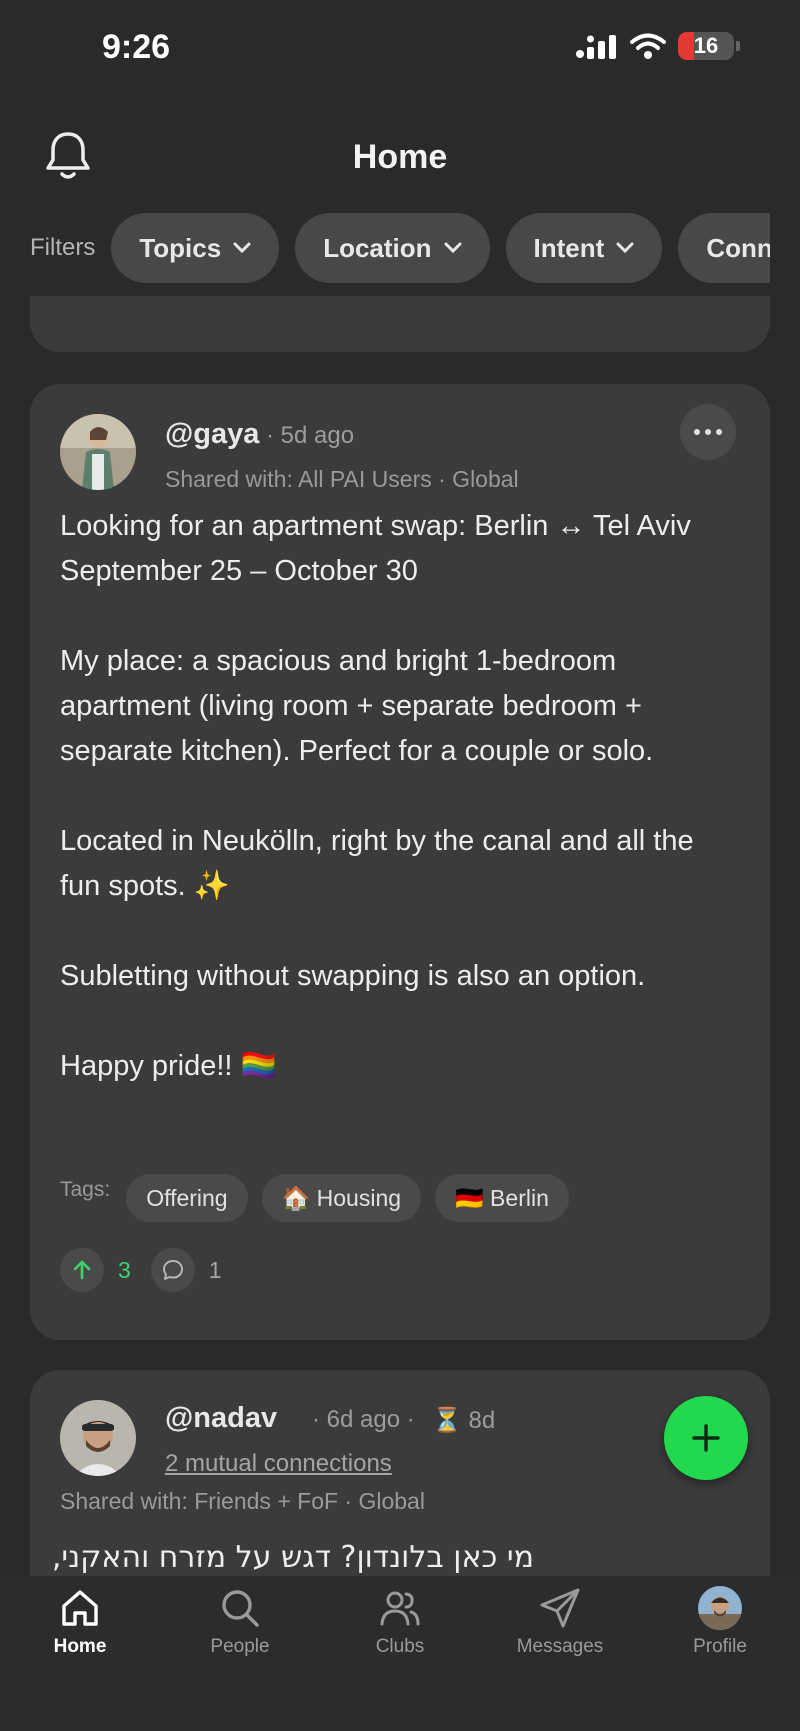  Describe the element at coordinates (560, 1608) in the screenshot. I see `send-icon` at that location.